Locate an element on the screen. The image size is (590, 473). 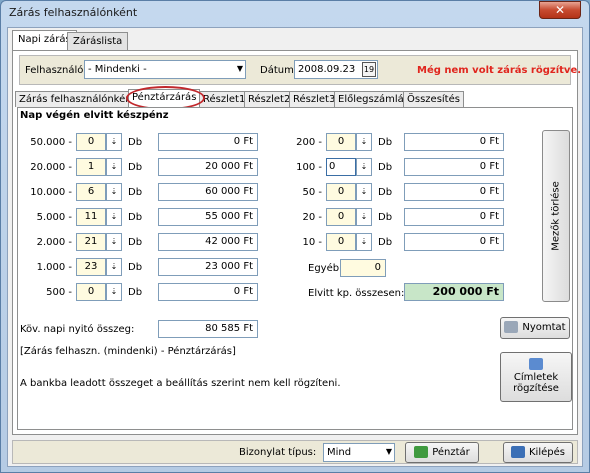
denom-amount: 20 000 Ft is located at coordinates (208, 167).